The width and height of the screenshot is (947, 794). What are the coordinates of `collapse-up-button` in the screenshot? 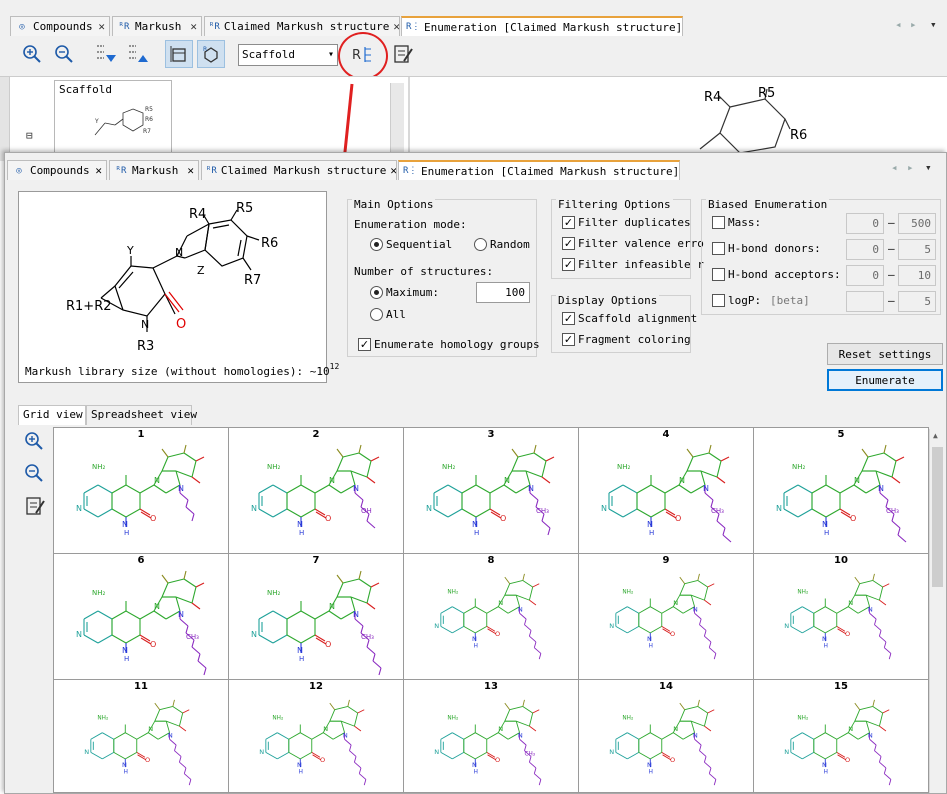 It's located at (138, 54).